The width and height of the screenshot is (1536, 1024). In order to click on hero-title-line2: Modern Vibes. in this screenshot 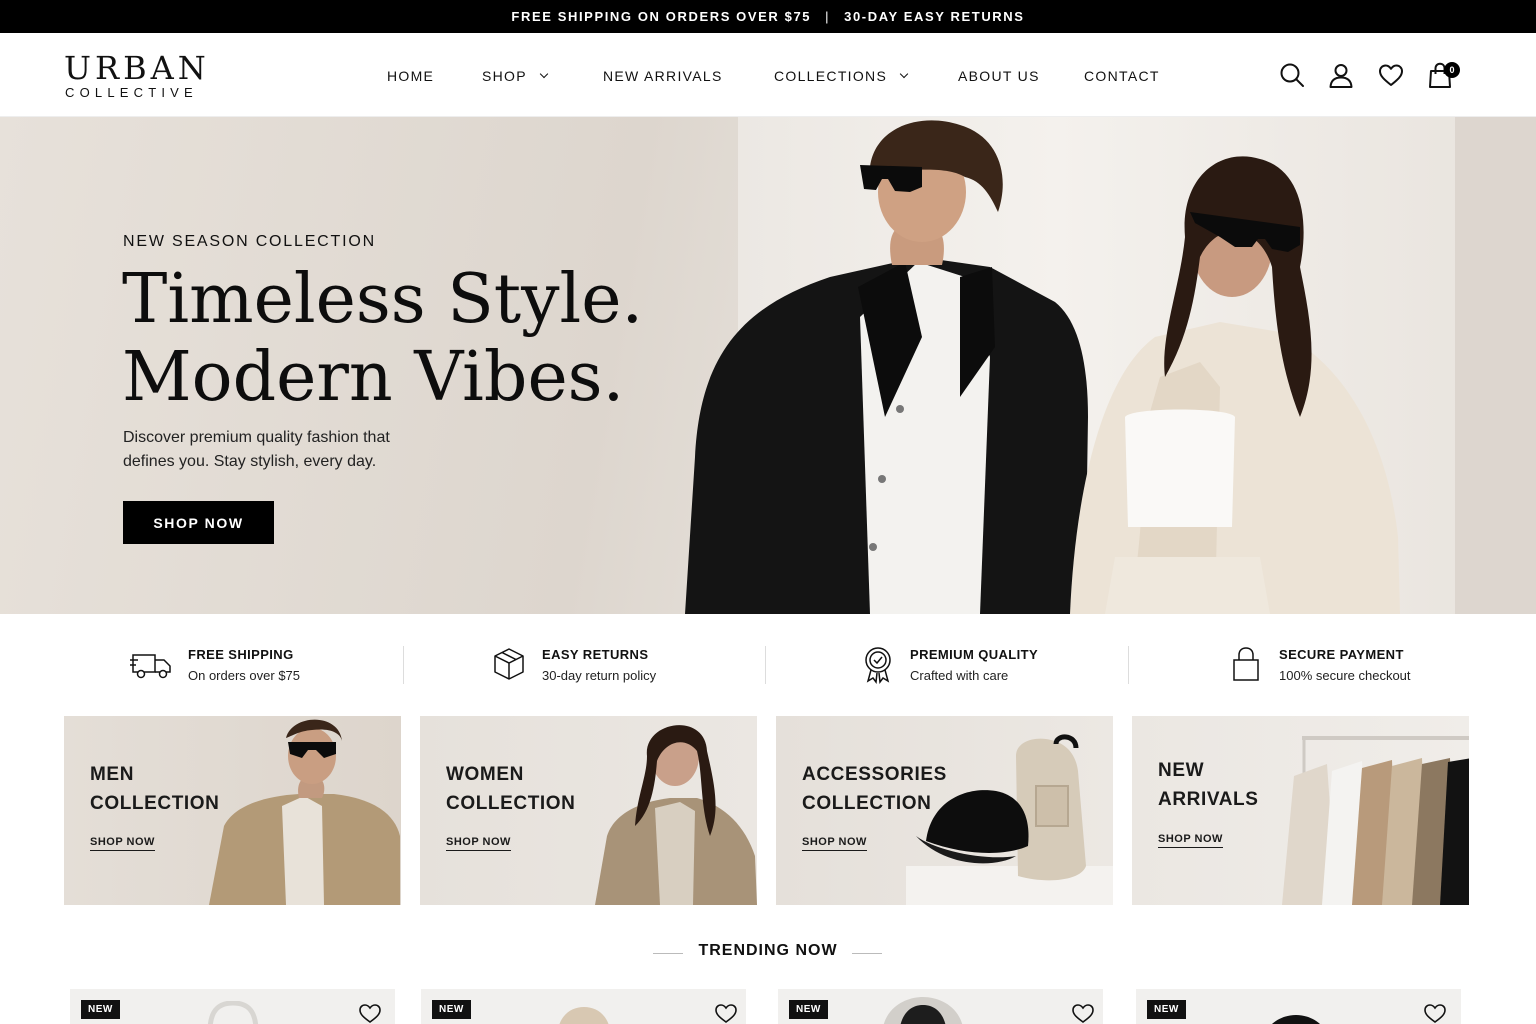, I will do `click(373, 377)`.